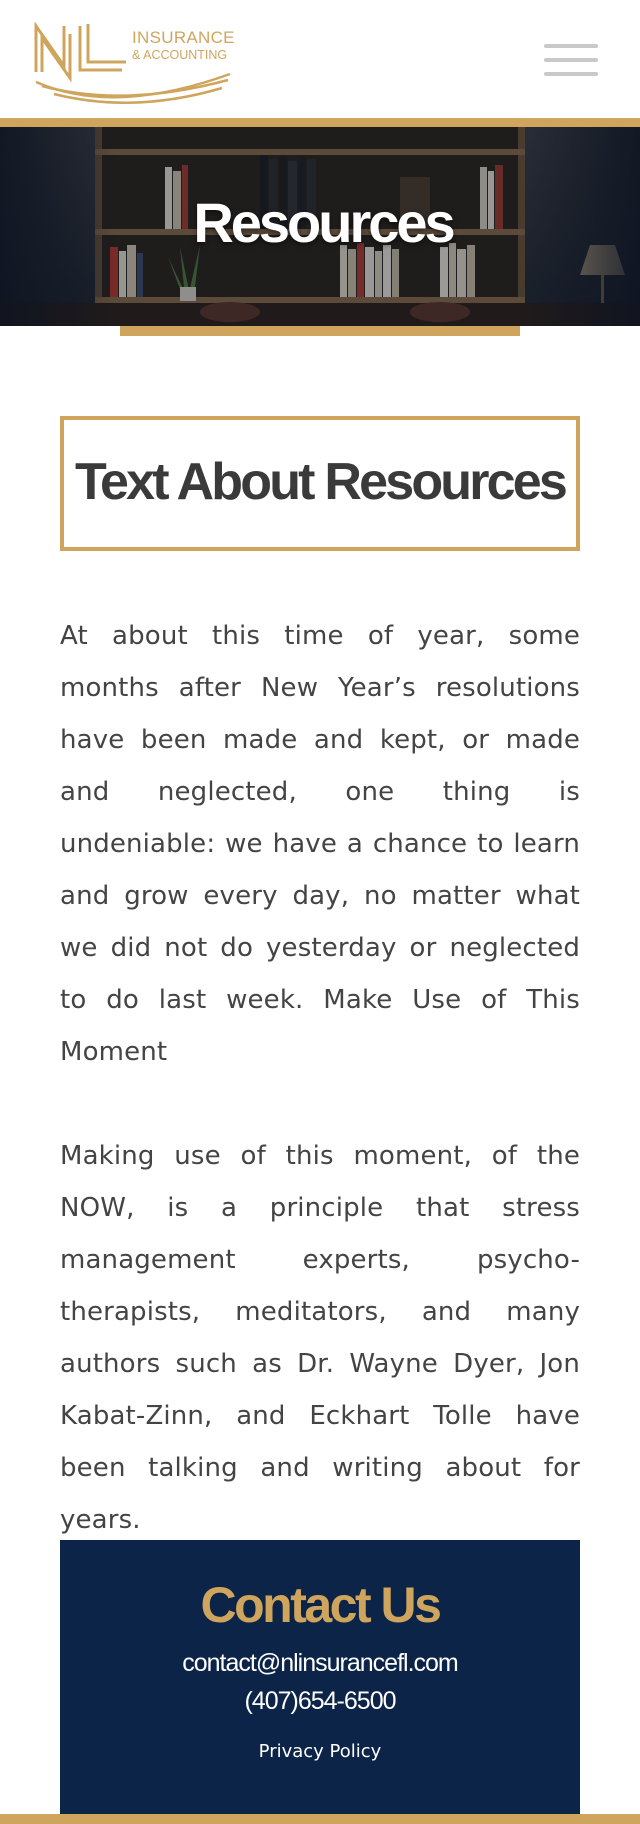 The width and height of the screenshot is (640, 1824). Describe the element at coordinates (320, 1701) in the screenshot. I see `contact-phone-link: (407)654-6500` at that location.